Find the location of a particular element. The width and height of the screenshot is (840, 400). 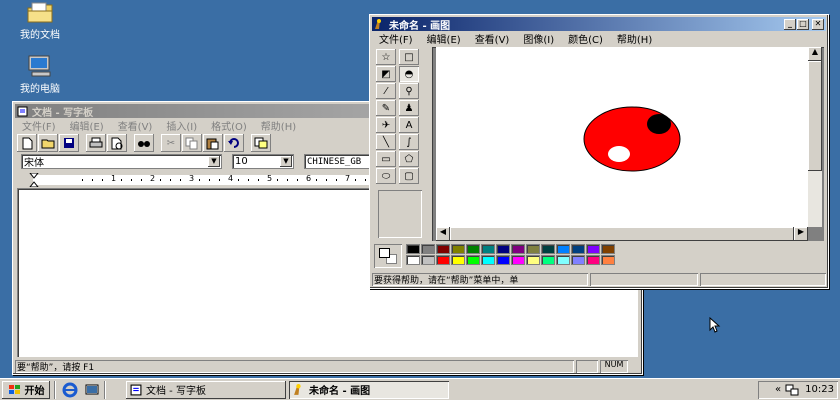

tray-expand-icon: « is located at coordinates (778, 389).